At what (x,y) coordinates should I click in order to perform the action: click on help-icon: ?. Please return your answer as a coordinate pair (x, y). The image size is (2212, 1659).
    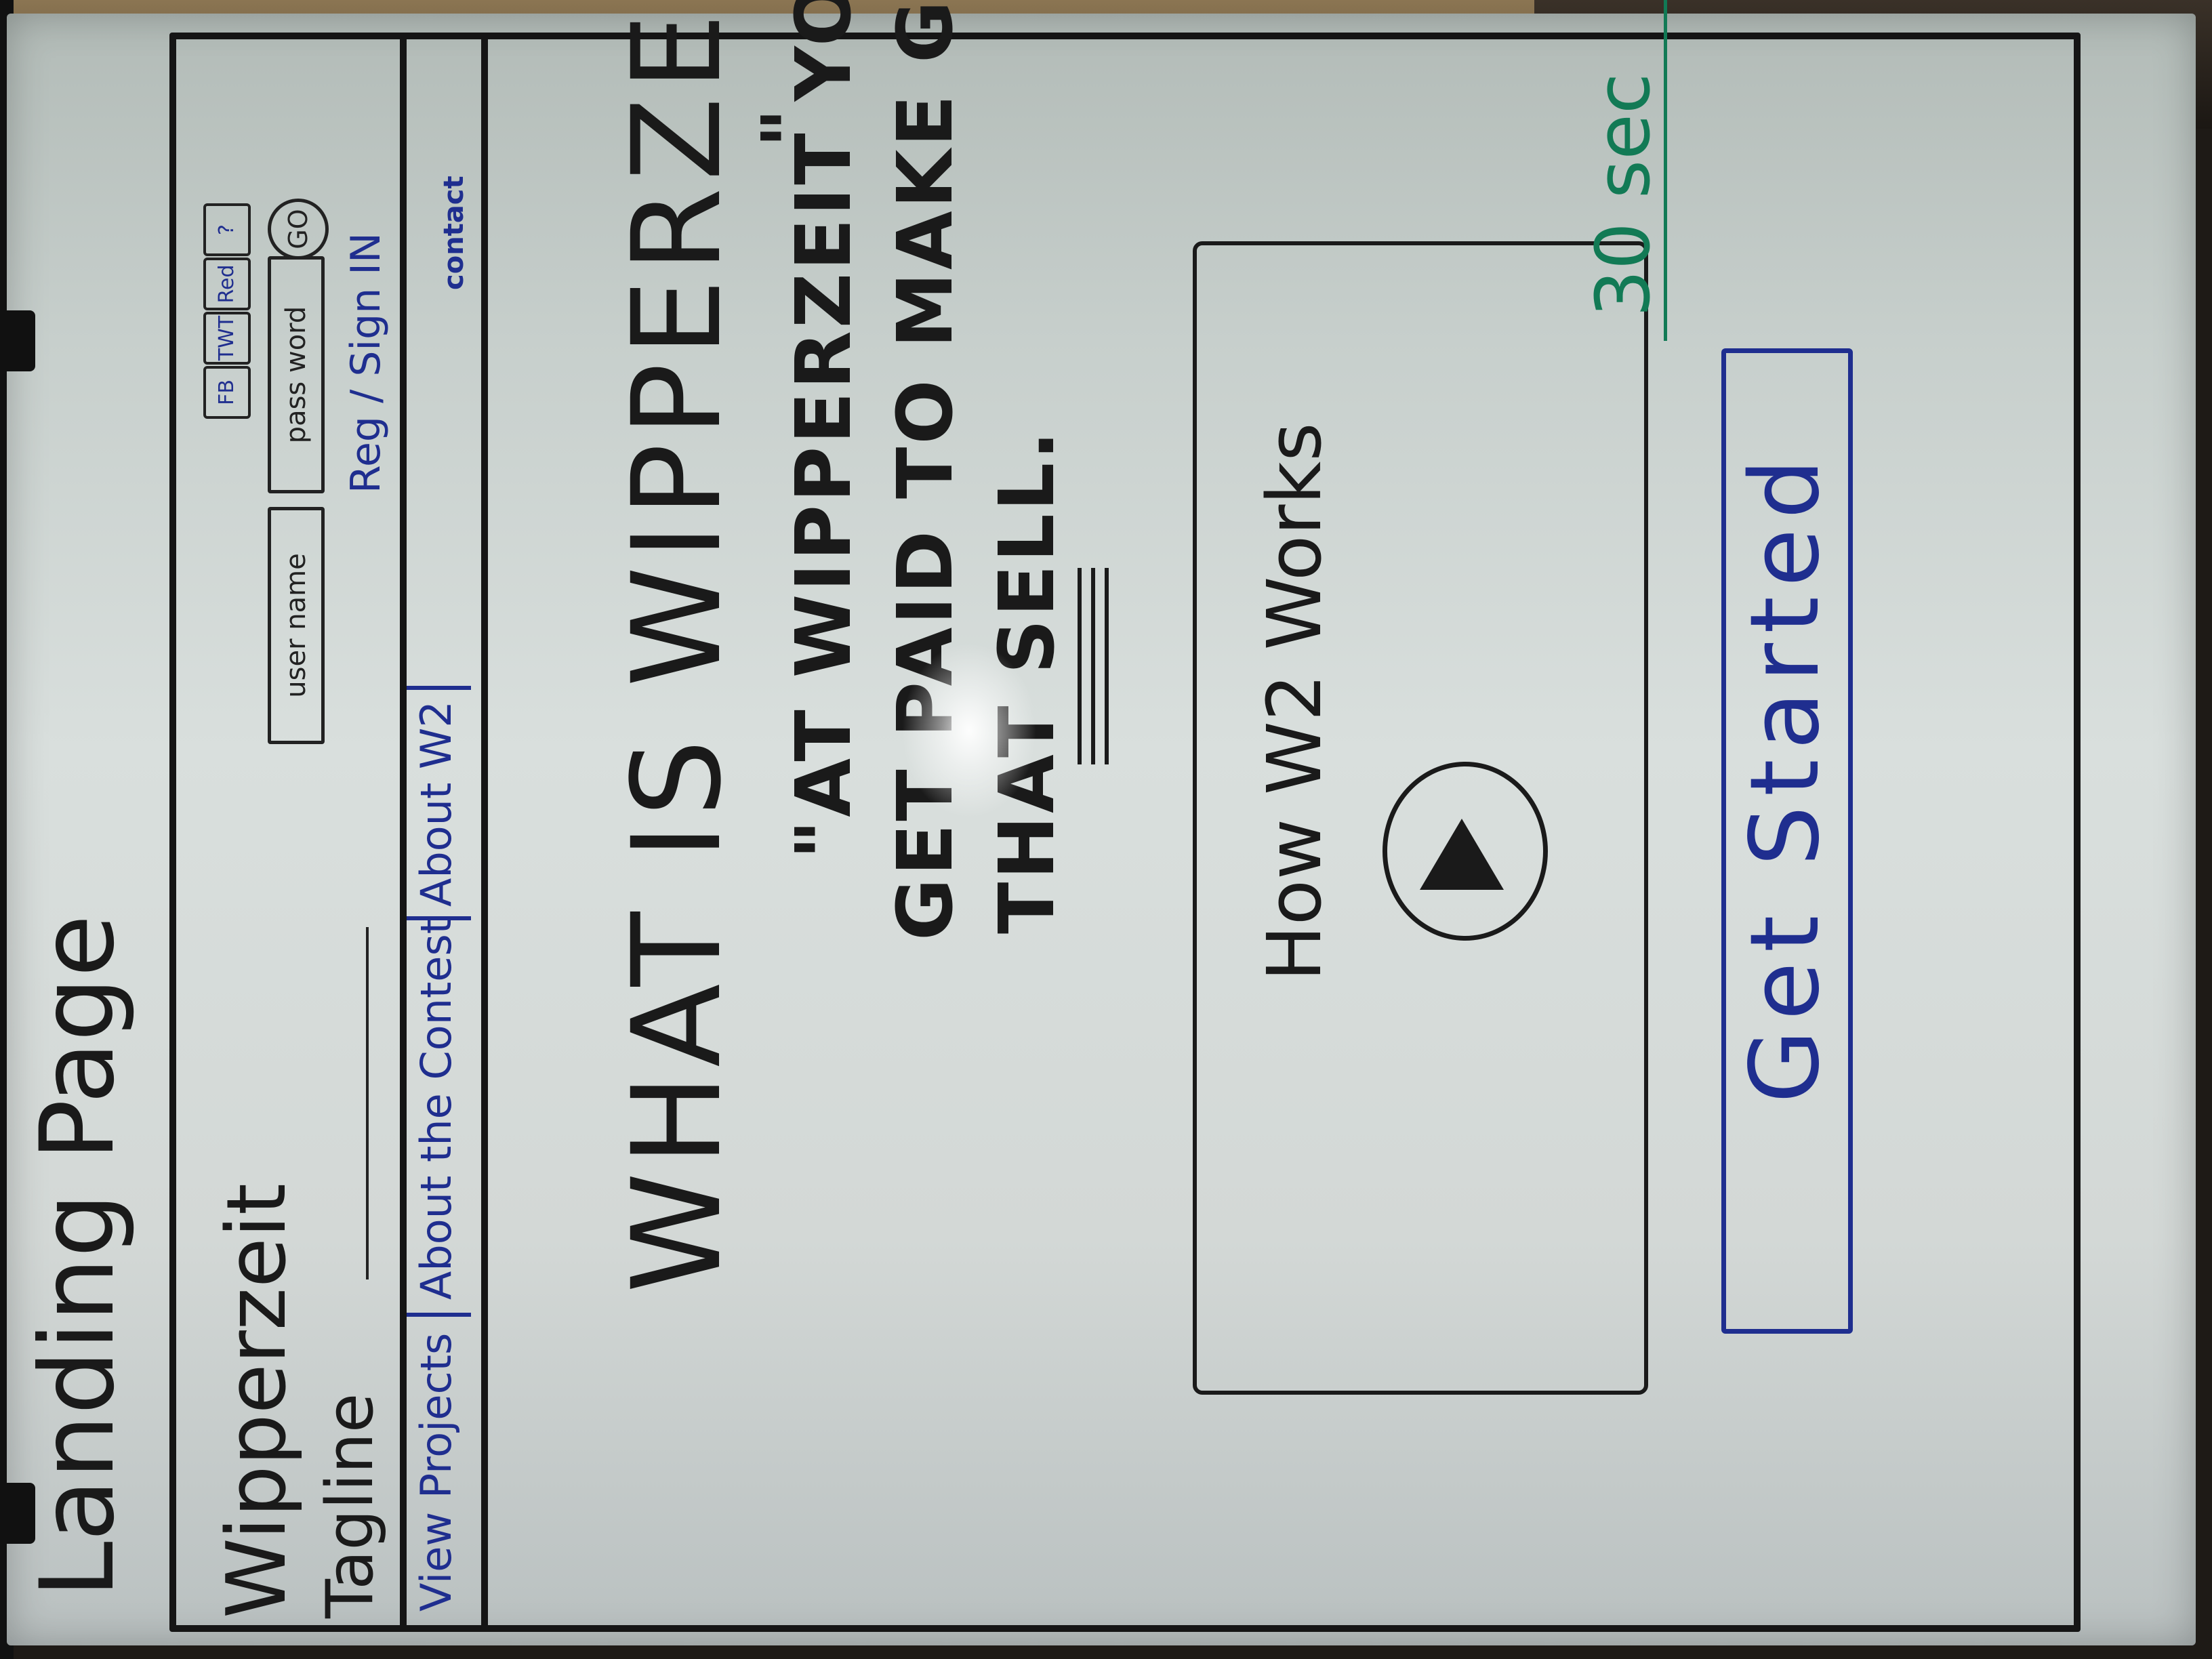
    Looking at the image, I should click on (227, 230).